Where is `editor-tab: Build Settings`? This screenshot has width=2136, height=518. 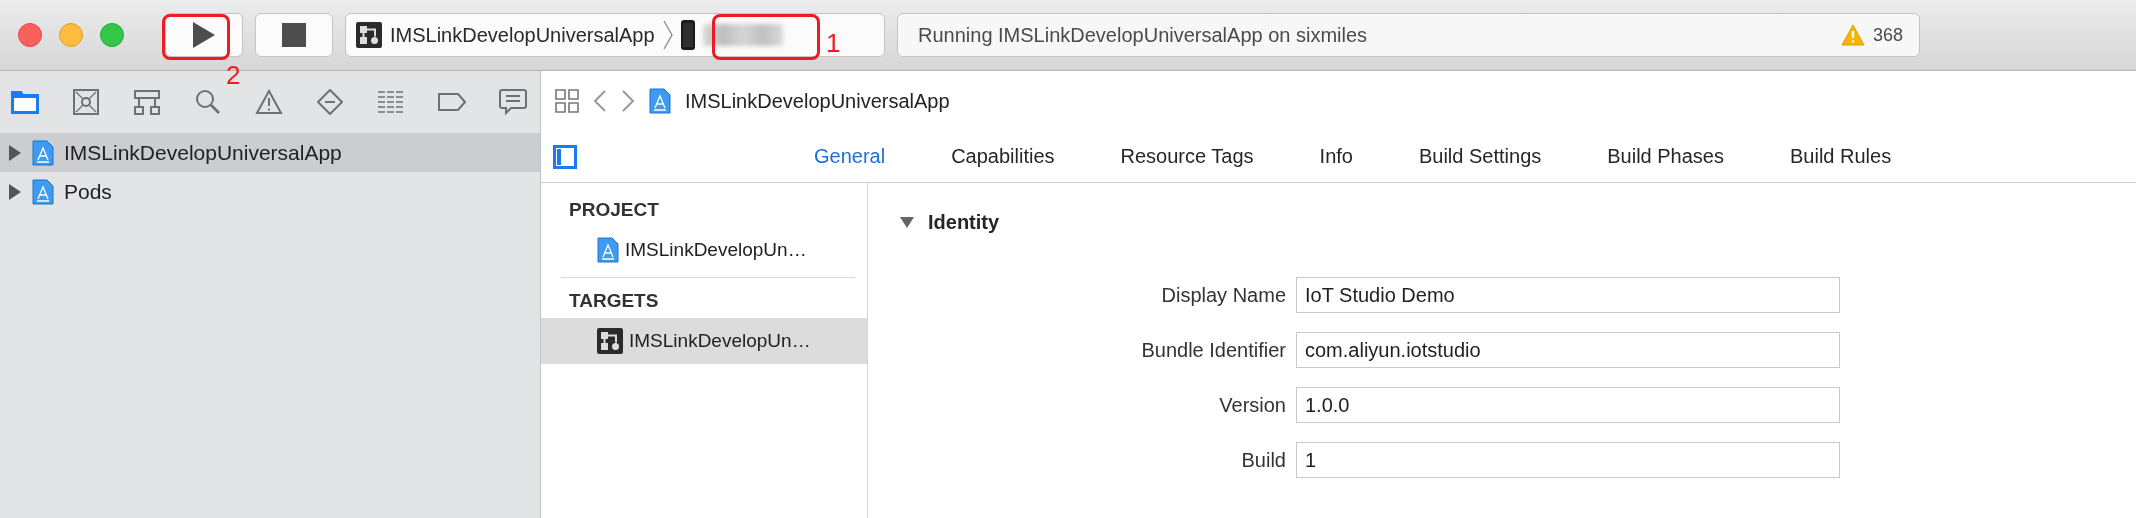 editor-tab: Build Settings is located at coordinates (1480, 156).